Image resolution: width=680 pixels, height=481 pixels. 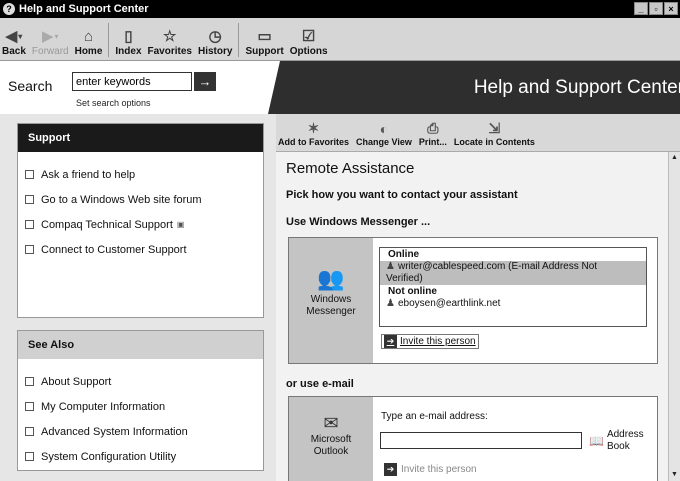 I want to click on minimize-button: _, so click(x=641, y=8).